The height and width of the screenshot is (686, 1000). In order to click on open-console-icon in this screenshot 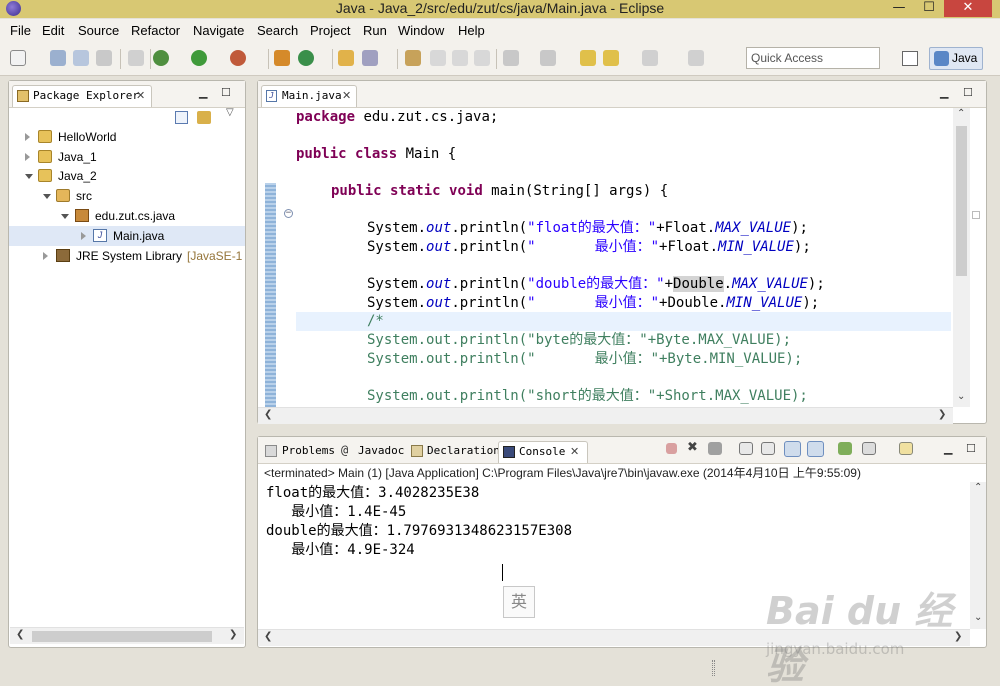, I will do `click(906, 448)`.